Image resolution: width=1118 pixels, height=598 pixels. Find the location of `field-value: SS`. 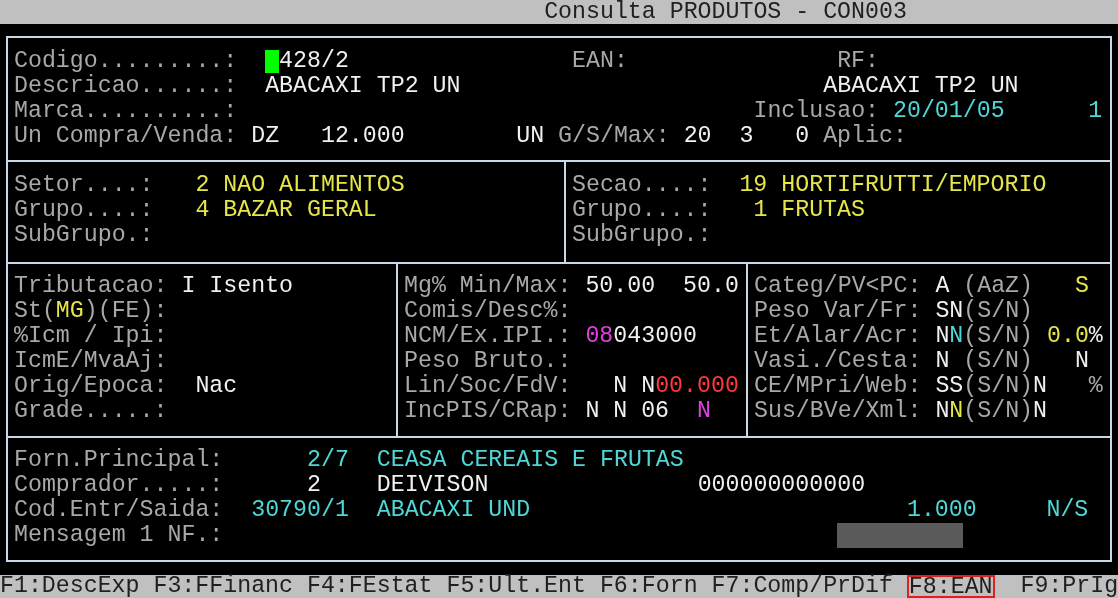

field-value: SS is located at coordinates (949, 386).